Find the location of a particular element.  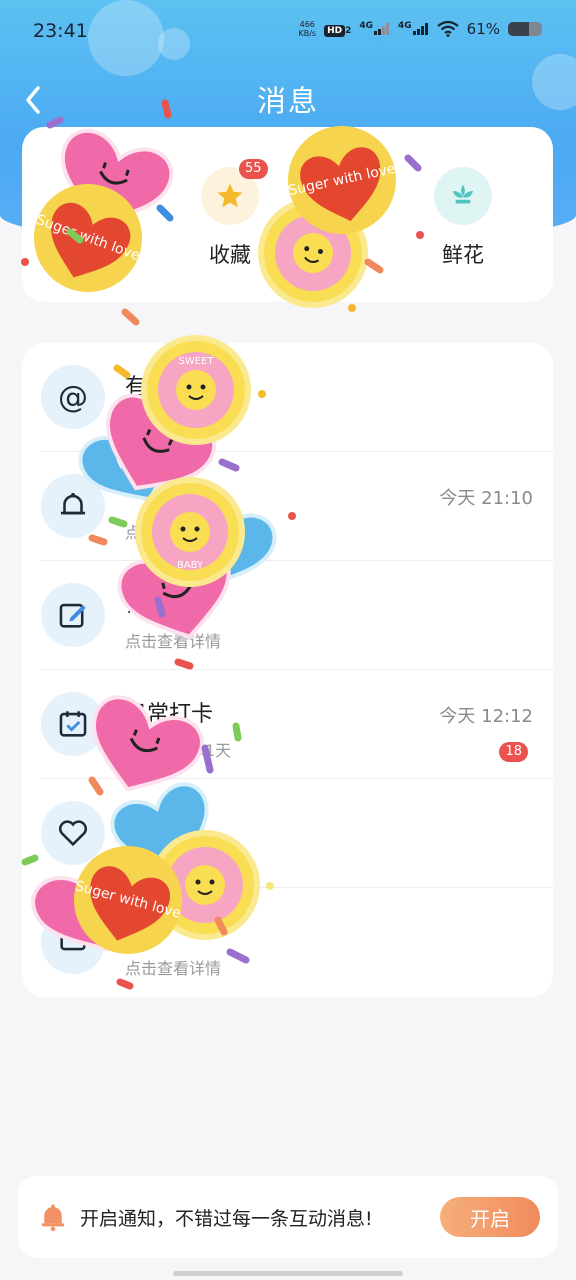

home-indicator is located at coordinates (288, 1273).